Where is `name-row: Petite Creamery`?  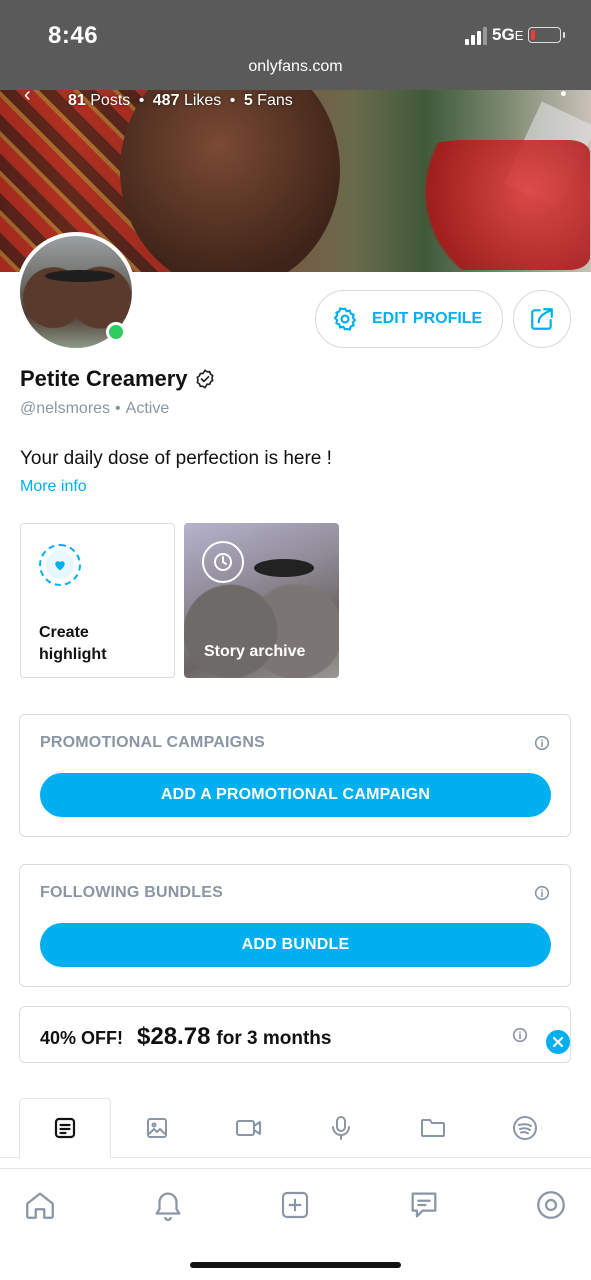
name-row: Petite Creamery is located at coordinates (118, 379).